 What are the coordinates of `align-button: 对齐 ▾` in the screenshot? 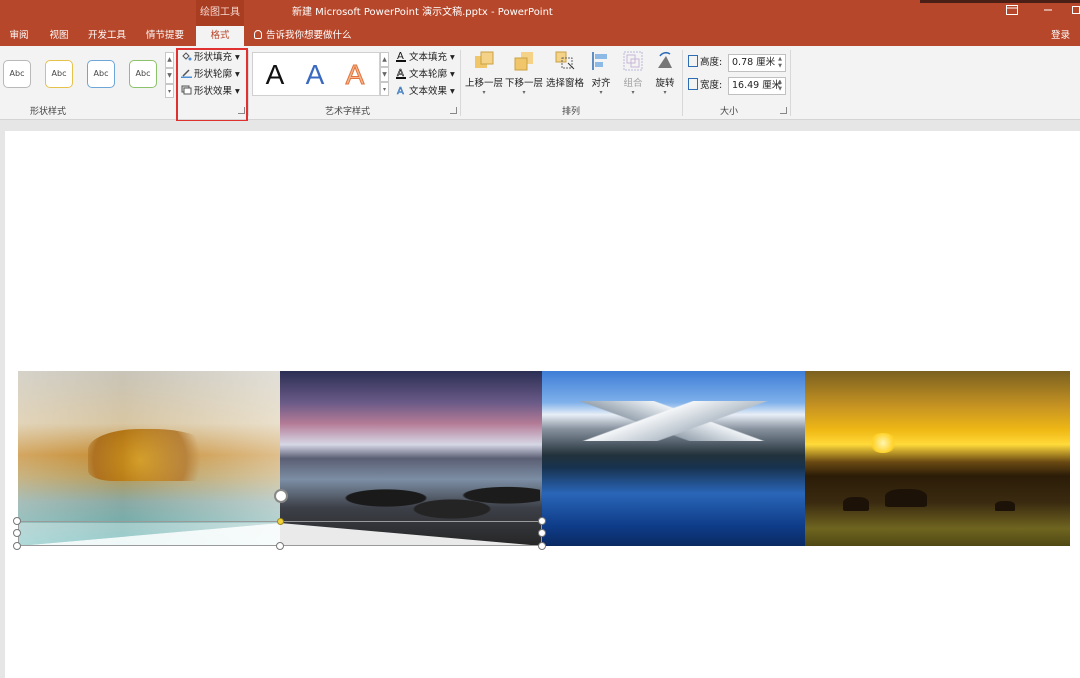 It's located at (601, 73).